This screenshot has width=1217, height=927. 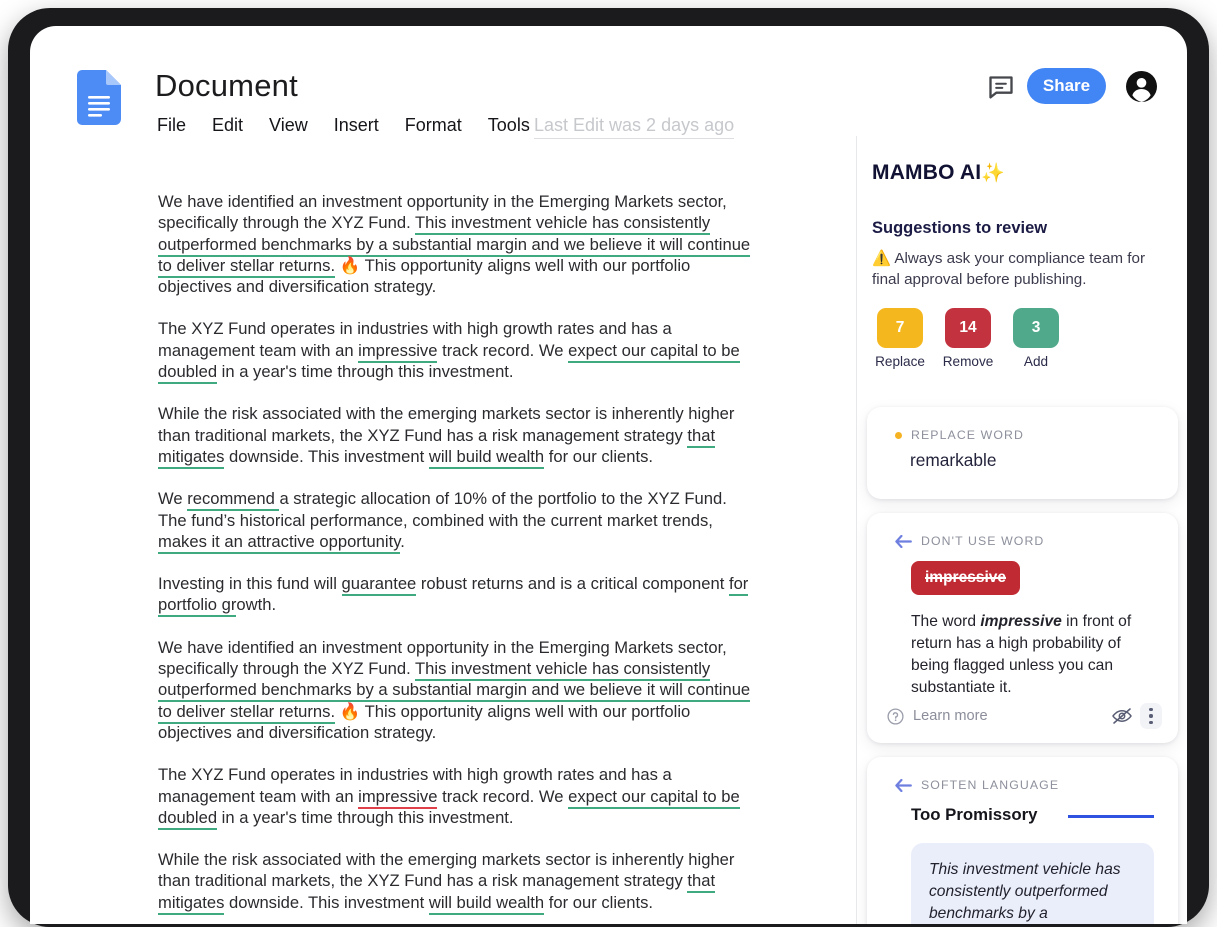 I want to click on stat-add: 3 Add, so click(x=1036, y=338).